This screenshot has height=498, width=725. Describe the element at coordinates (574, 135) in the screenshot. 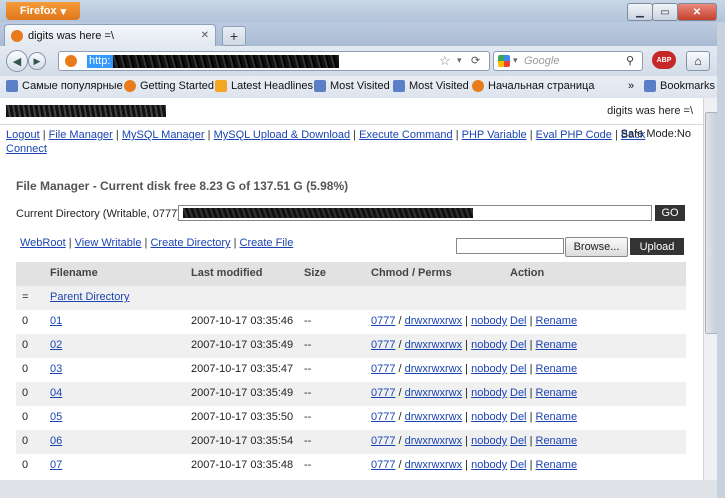

I see `menu-eval-php-code: Eval PHP Code` at that location.